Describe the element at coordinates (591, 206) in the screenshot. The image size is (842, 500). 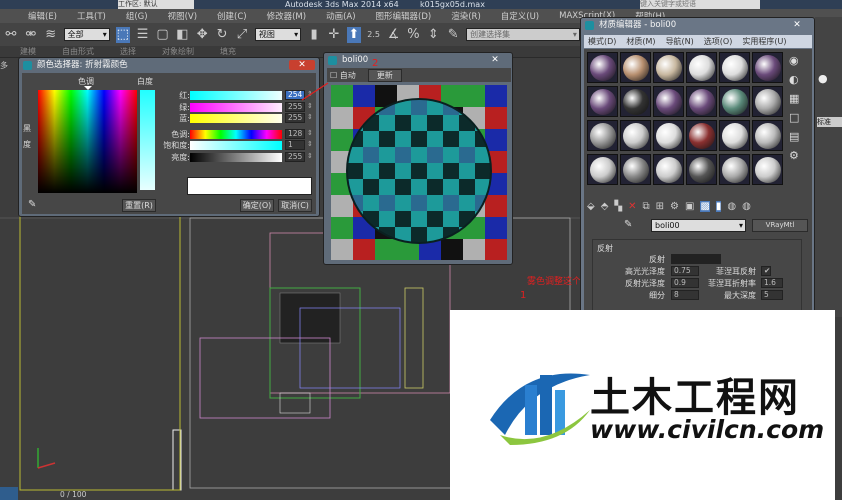
I see `get-material-icon: ⬙` at that location.